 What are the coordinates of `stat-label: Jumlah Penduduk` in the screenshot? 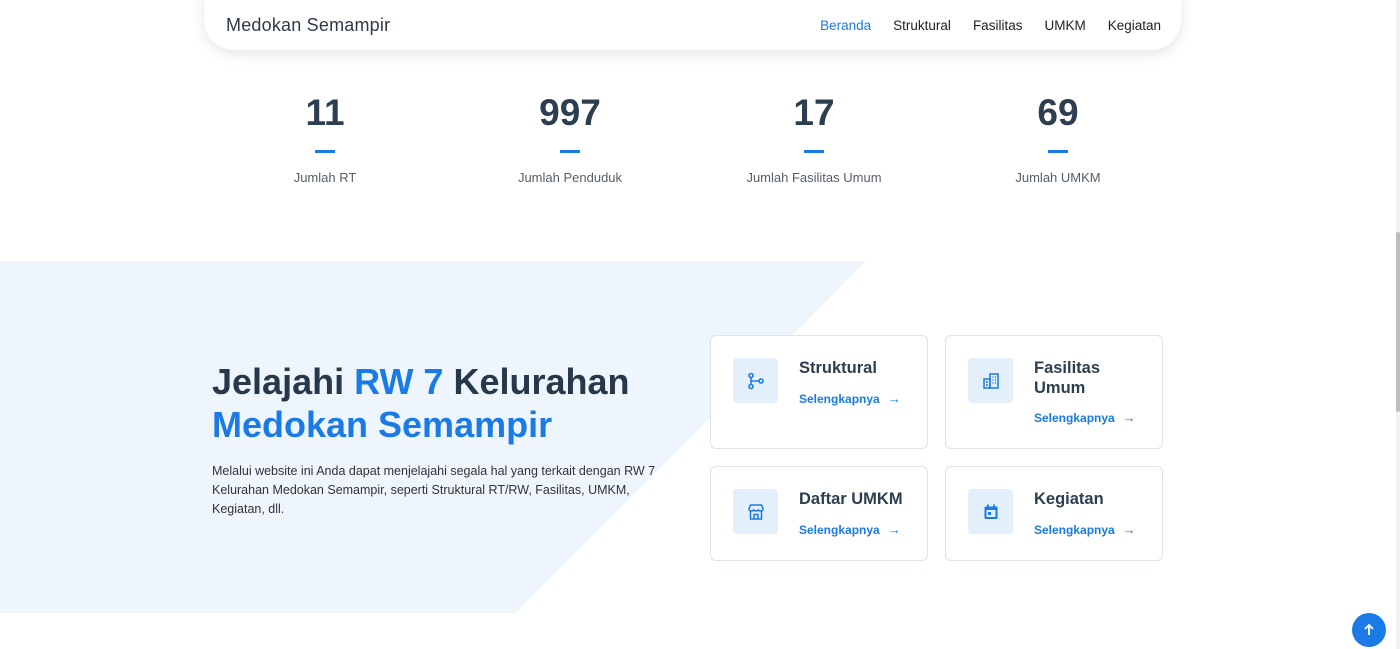 It's located at (570, 177).